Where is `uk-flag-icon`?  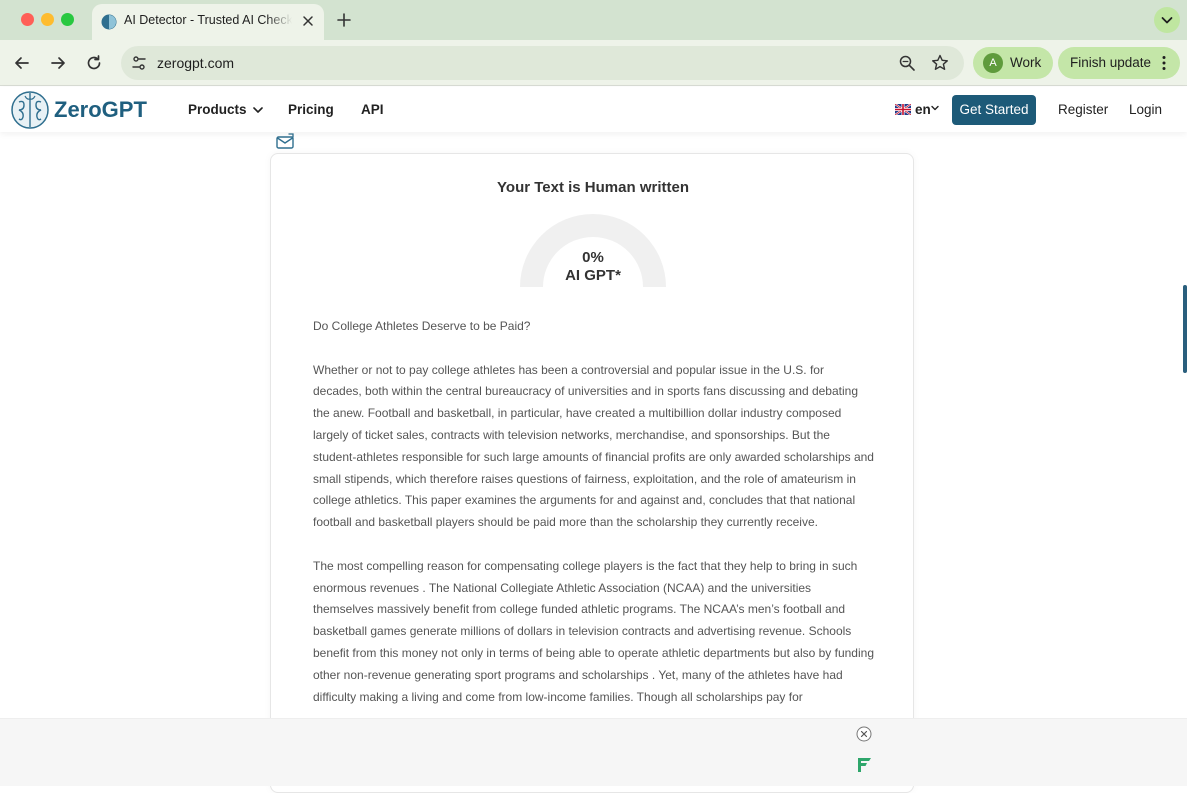 uk-flag-icon is located at coordinates (903, 109).